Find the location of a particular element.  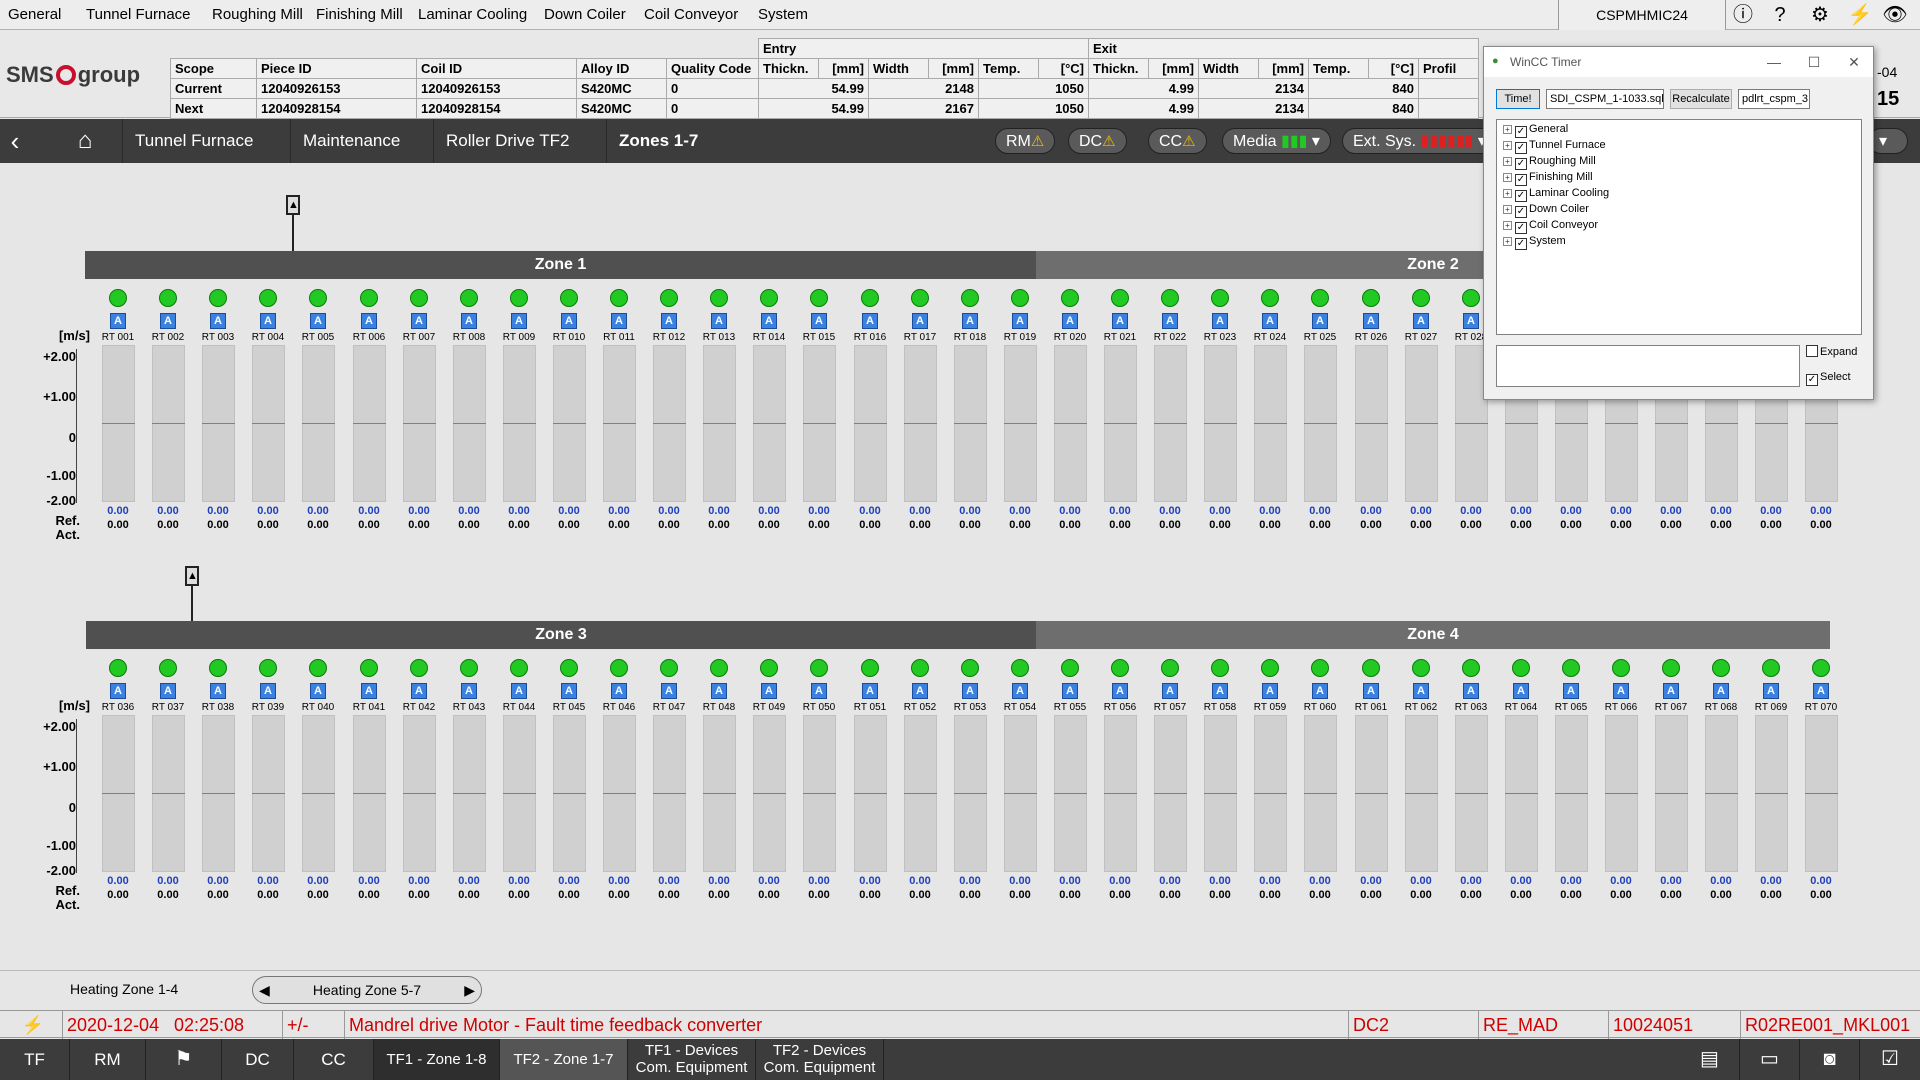

camera-icon: ◙ is located at coordinates (1830, 1059).